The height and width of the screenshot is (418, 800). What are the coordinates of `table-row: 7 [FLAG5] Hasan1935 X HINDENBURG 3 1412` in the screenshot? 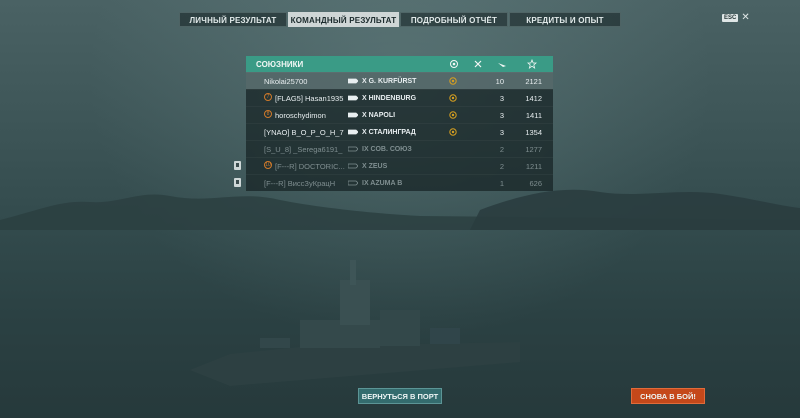 It's located at (399, 97).